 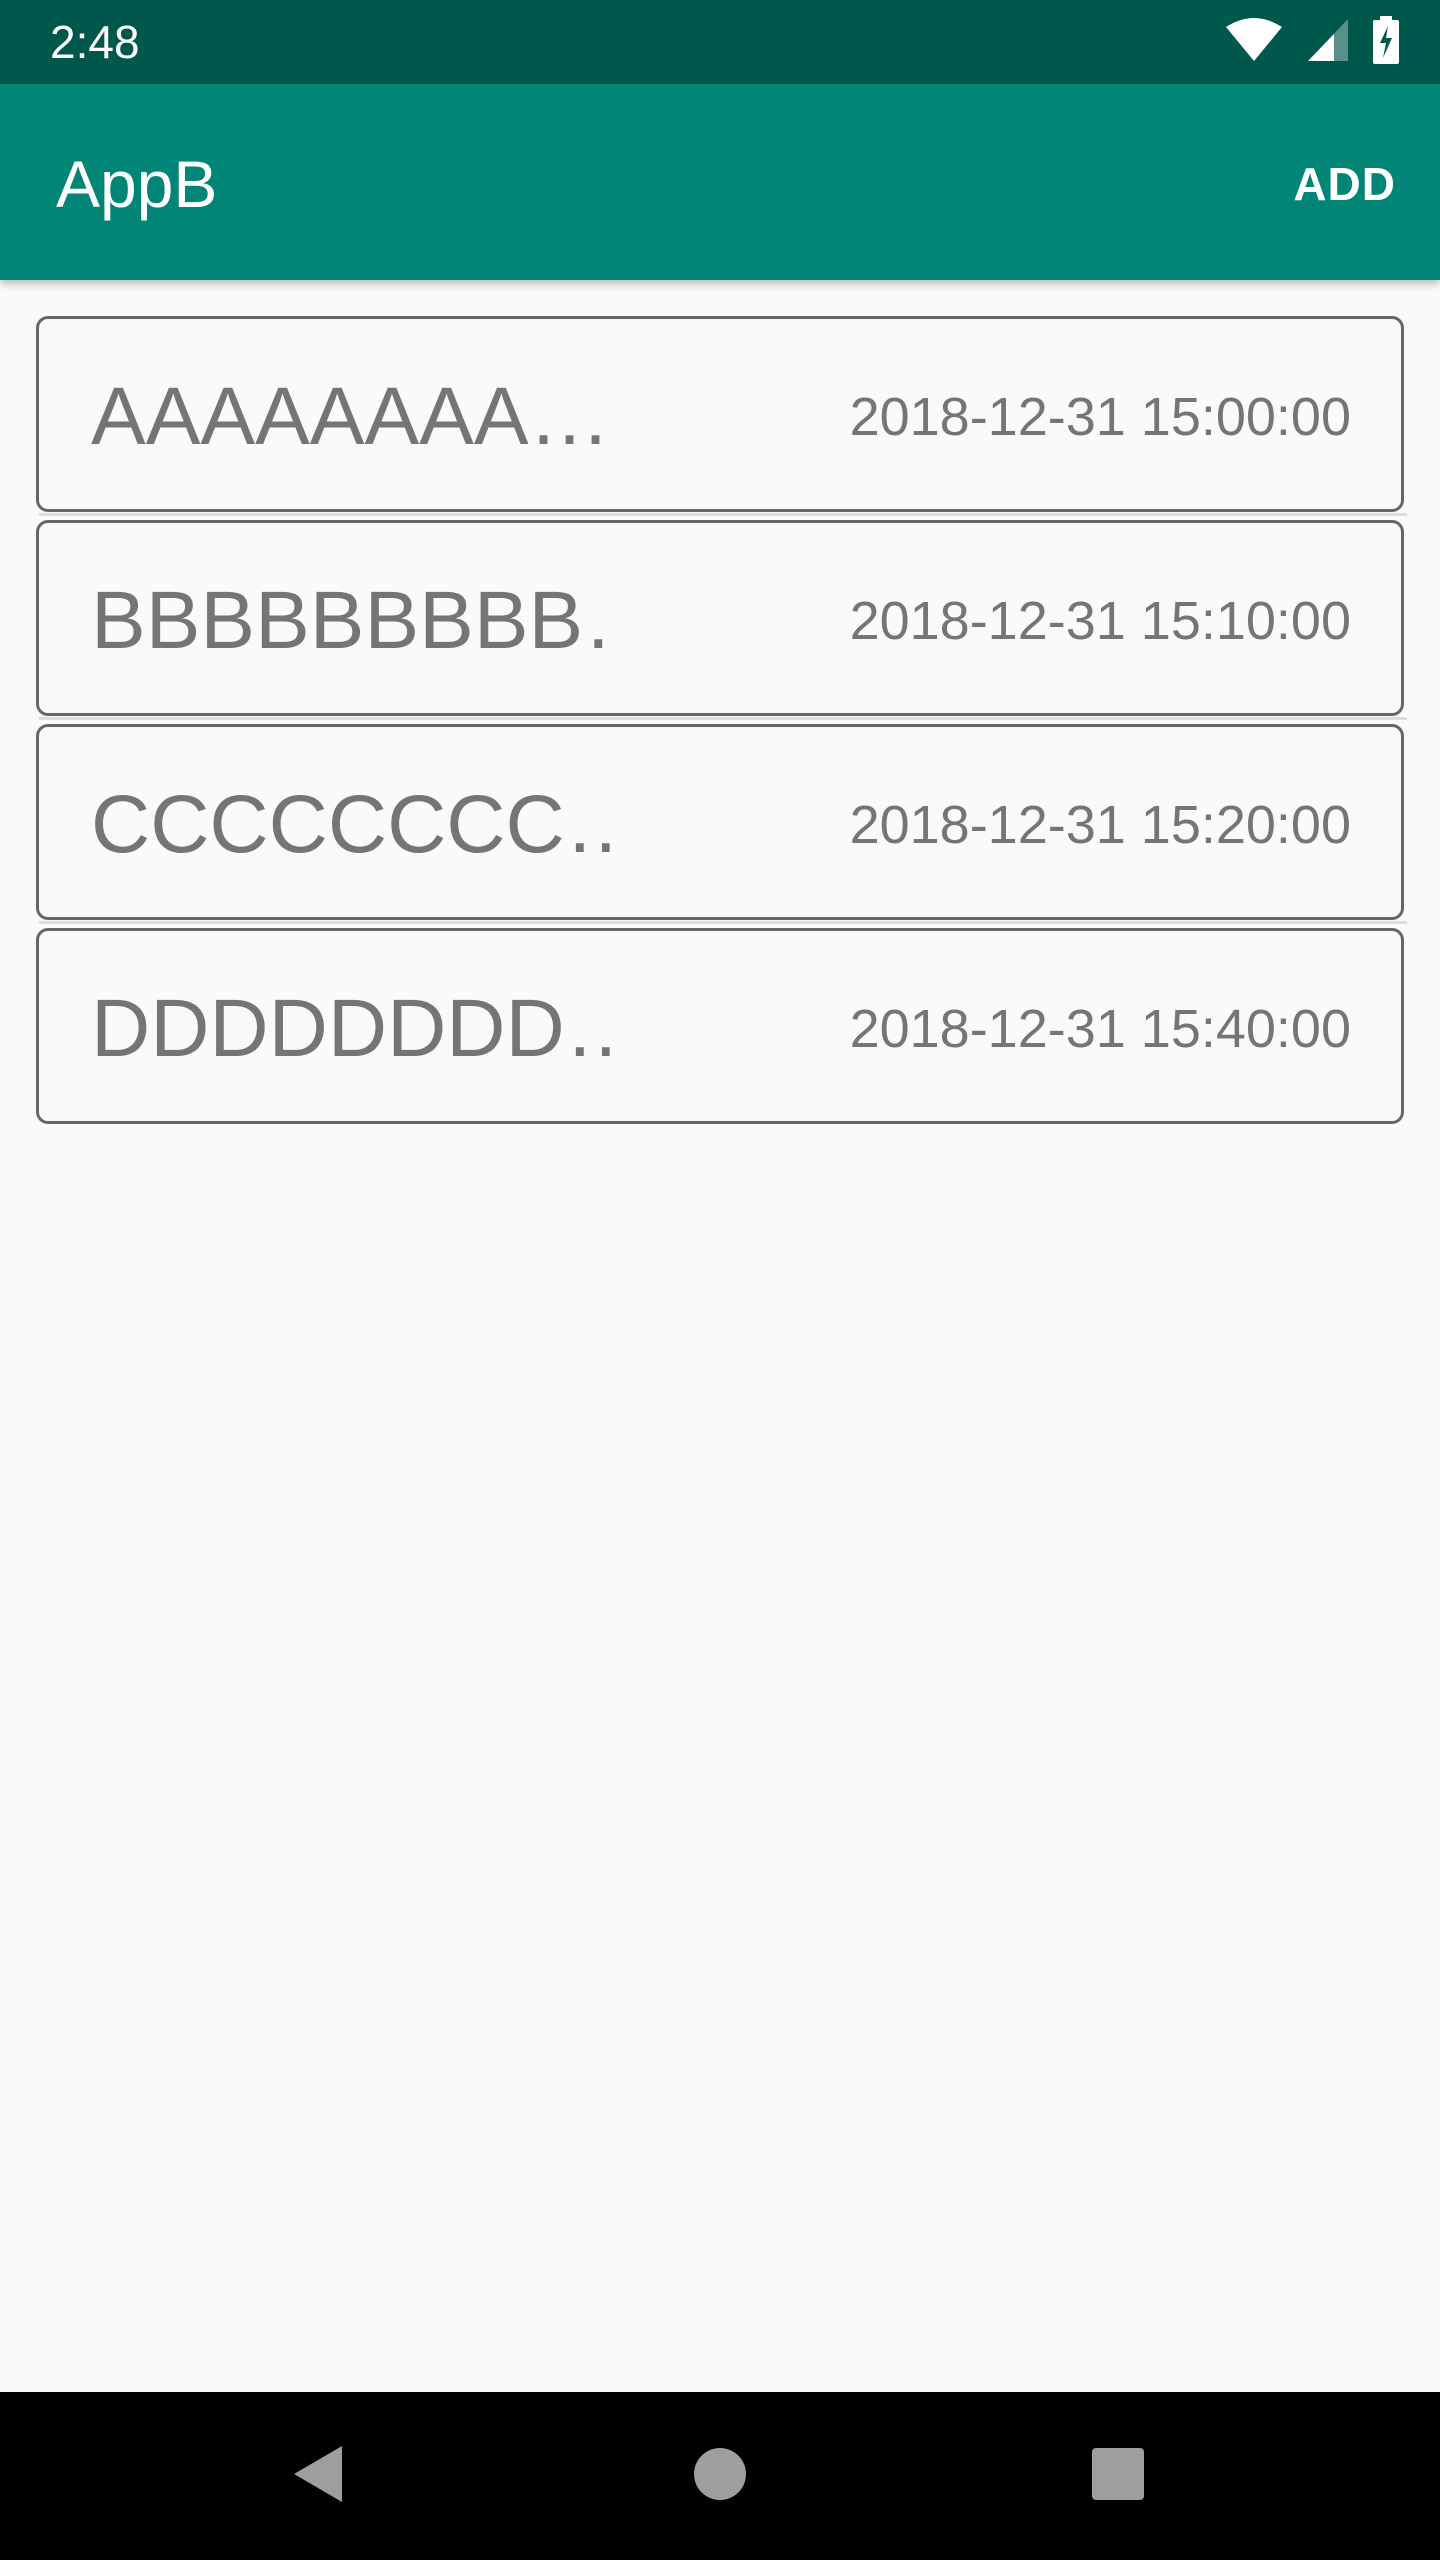 I want to click on wifi-icon, so click(x=1254, y=42).